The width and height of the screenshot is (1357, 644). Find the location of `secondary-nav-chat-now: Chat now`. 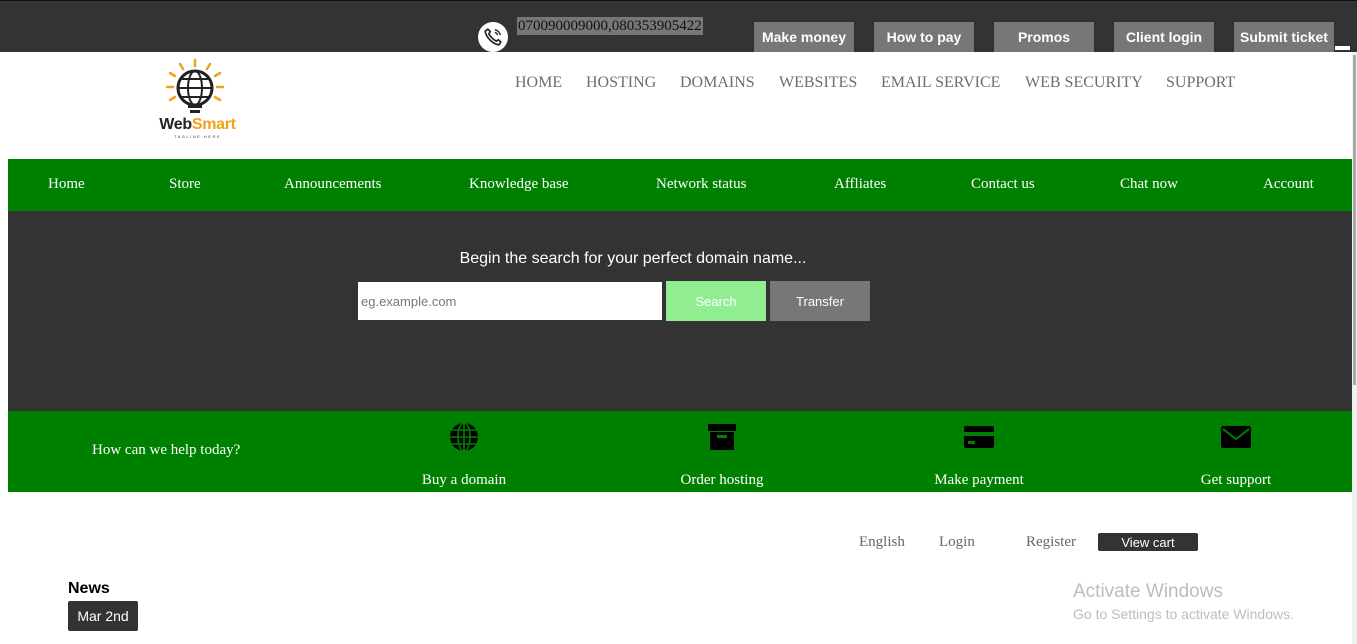

secondary-nav-chat-now: Chat now is located at coordinates (1149, 184).